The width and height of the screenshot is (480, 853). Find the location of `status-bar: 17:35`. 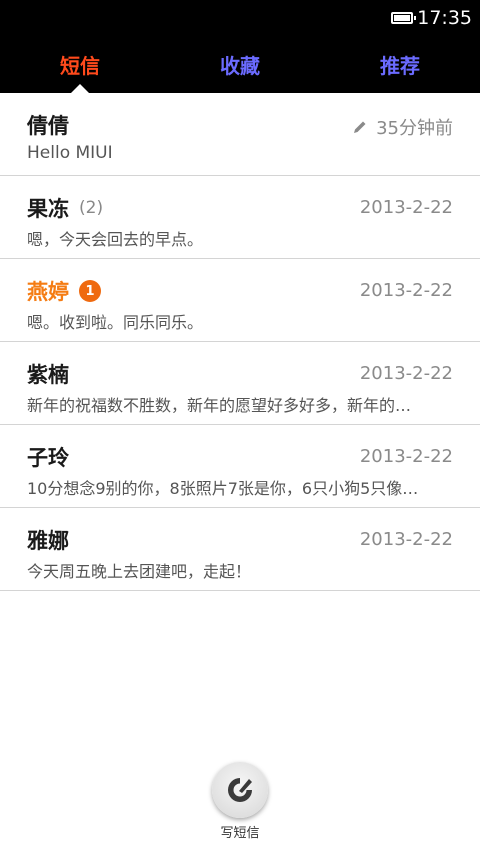

status-bar: 17:35 is located at coordinates (240, 17).